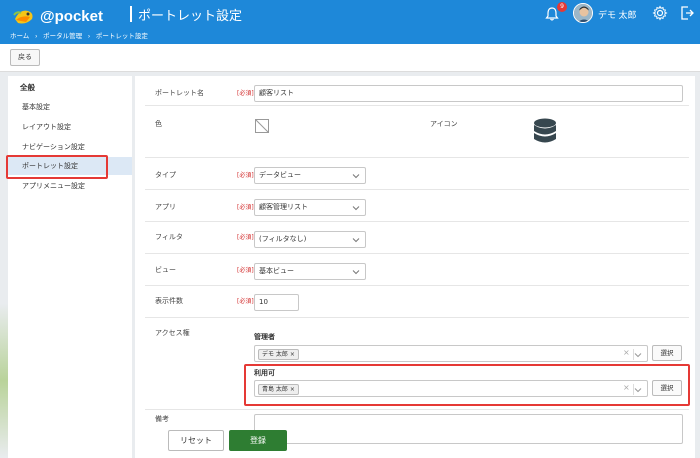 The image size is (700, 458). I want to click on view-label: ビュー, so click(165, 270).